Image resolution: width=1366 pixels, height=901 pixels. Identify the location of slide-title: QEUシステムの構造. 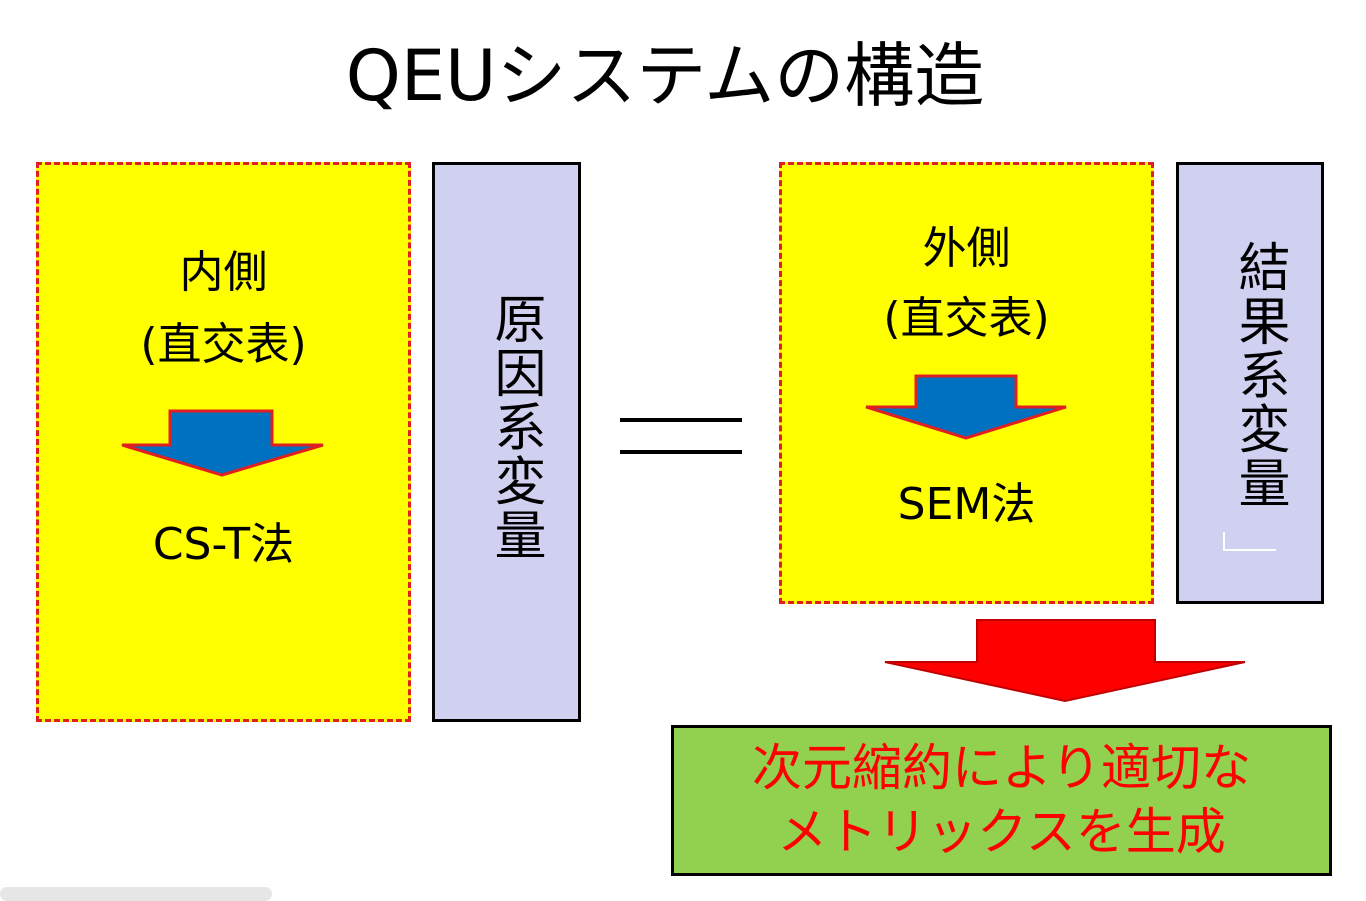
(665, 76).